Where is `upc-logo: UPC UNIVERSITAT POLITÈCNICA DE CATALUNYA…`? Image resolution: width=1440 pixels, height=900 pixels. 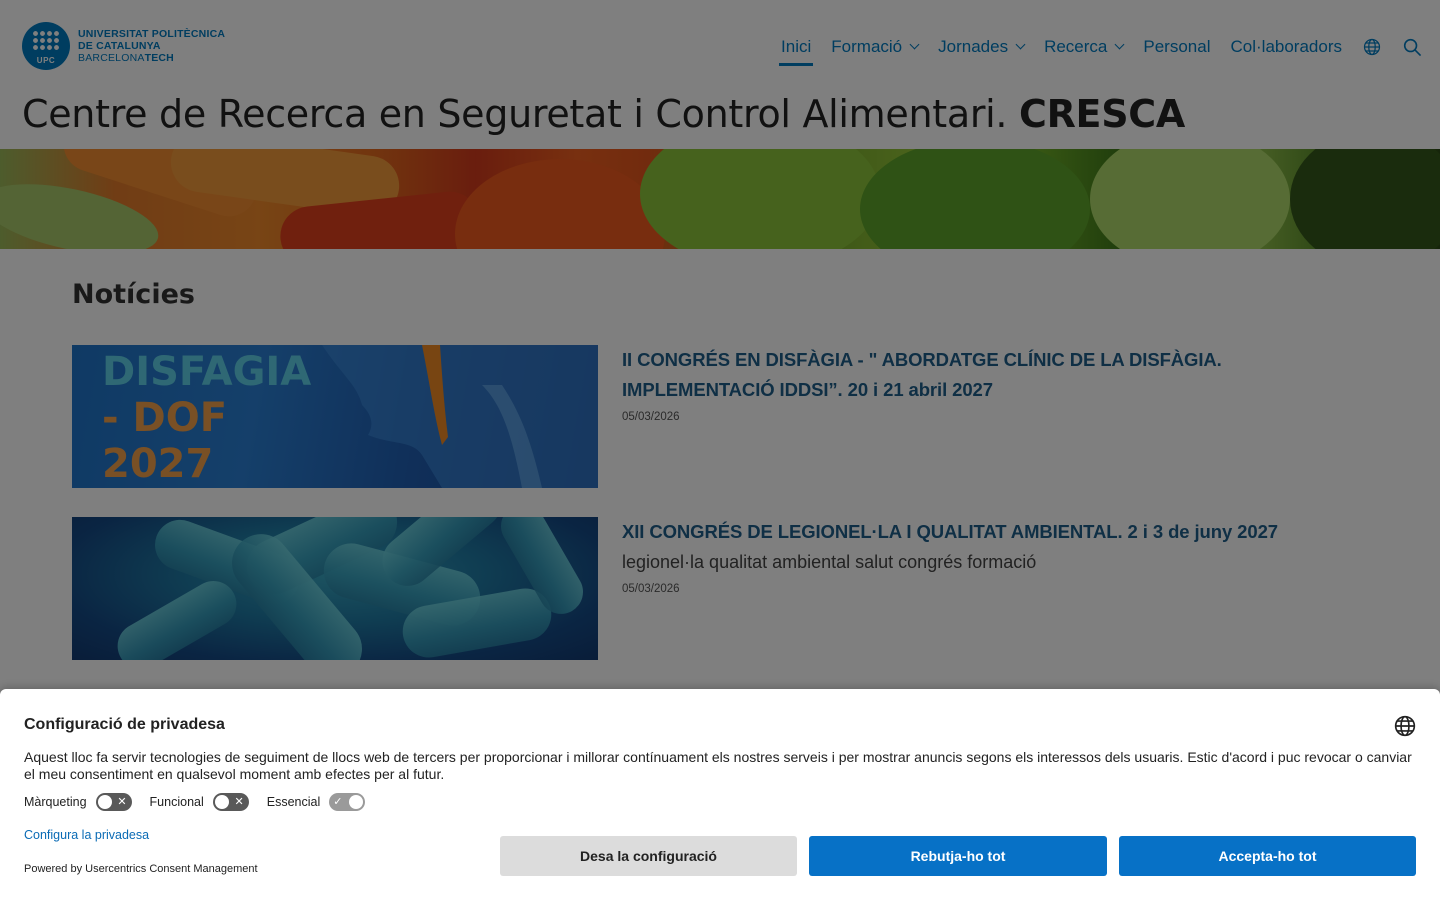 upc-logo: UPC UNIVERSITAT POLITÈCNICA DE CATALUNYA… is located at coordinates (123, 46).